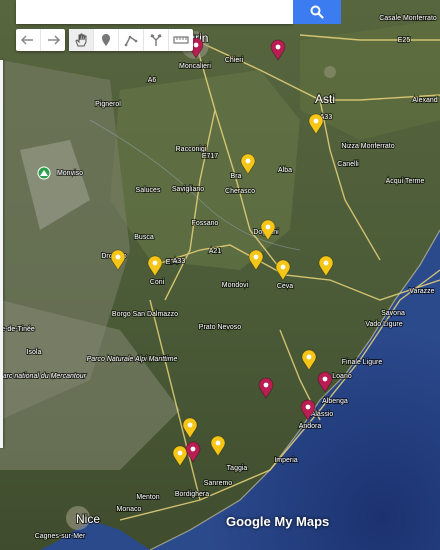 This screenshot has width=440, height=550. I want to click on place-label: Alassio, so click(322, 414).